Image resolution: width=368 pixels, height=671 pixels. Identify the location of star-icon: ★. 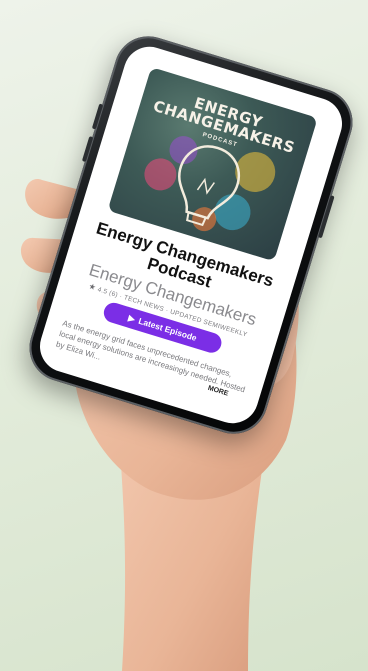
(92, 287).